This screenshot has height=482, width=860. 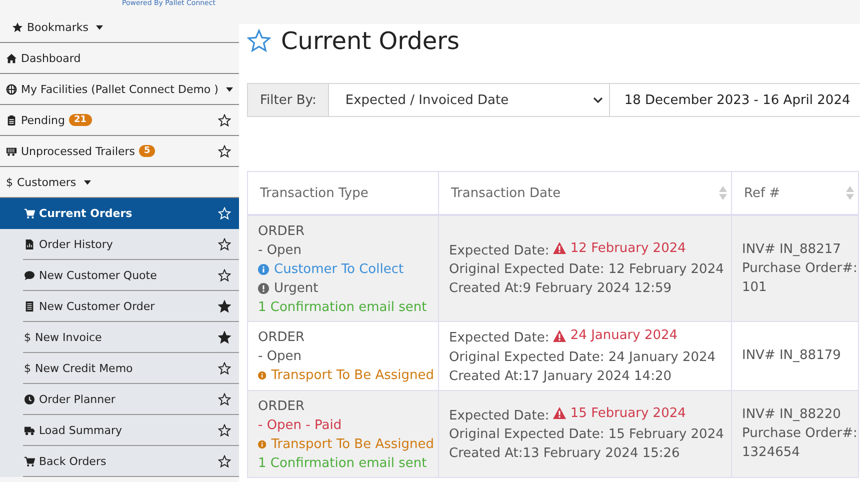 I want to click on count-badge: 21, so click(x=80, y=120).